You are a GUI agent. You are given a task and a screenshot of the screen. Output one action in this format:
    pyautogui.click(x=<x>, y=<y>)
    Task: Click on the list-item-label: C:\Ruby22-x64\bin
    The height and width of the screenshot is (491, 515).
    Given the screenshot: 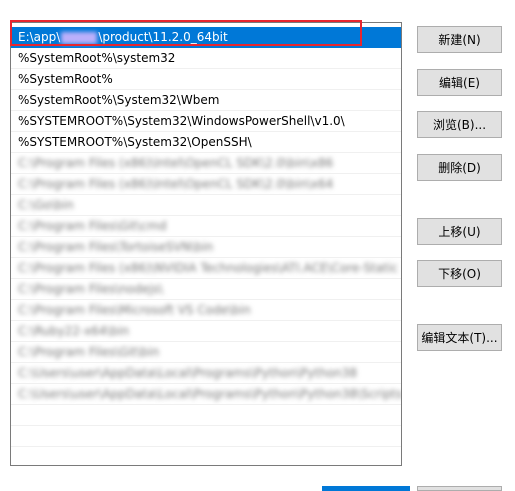 What is the action you would take?
    pyautogui.click(x=74, y=331)
    